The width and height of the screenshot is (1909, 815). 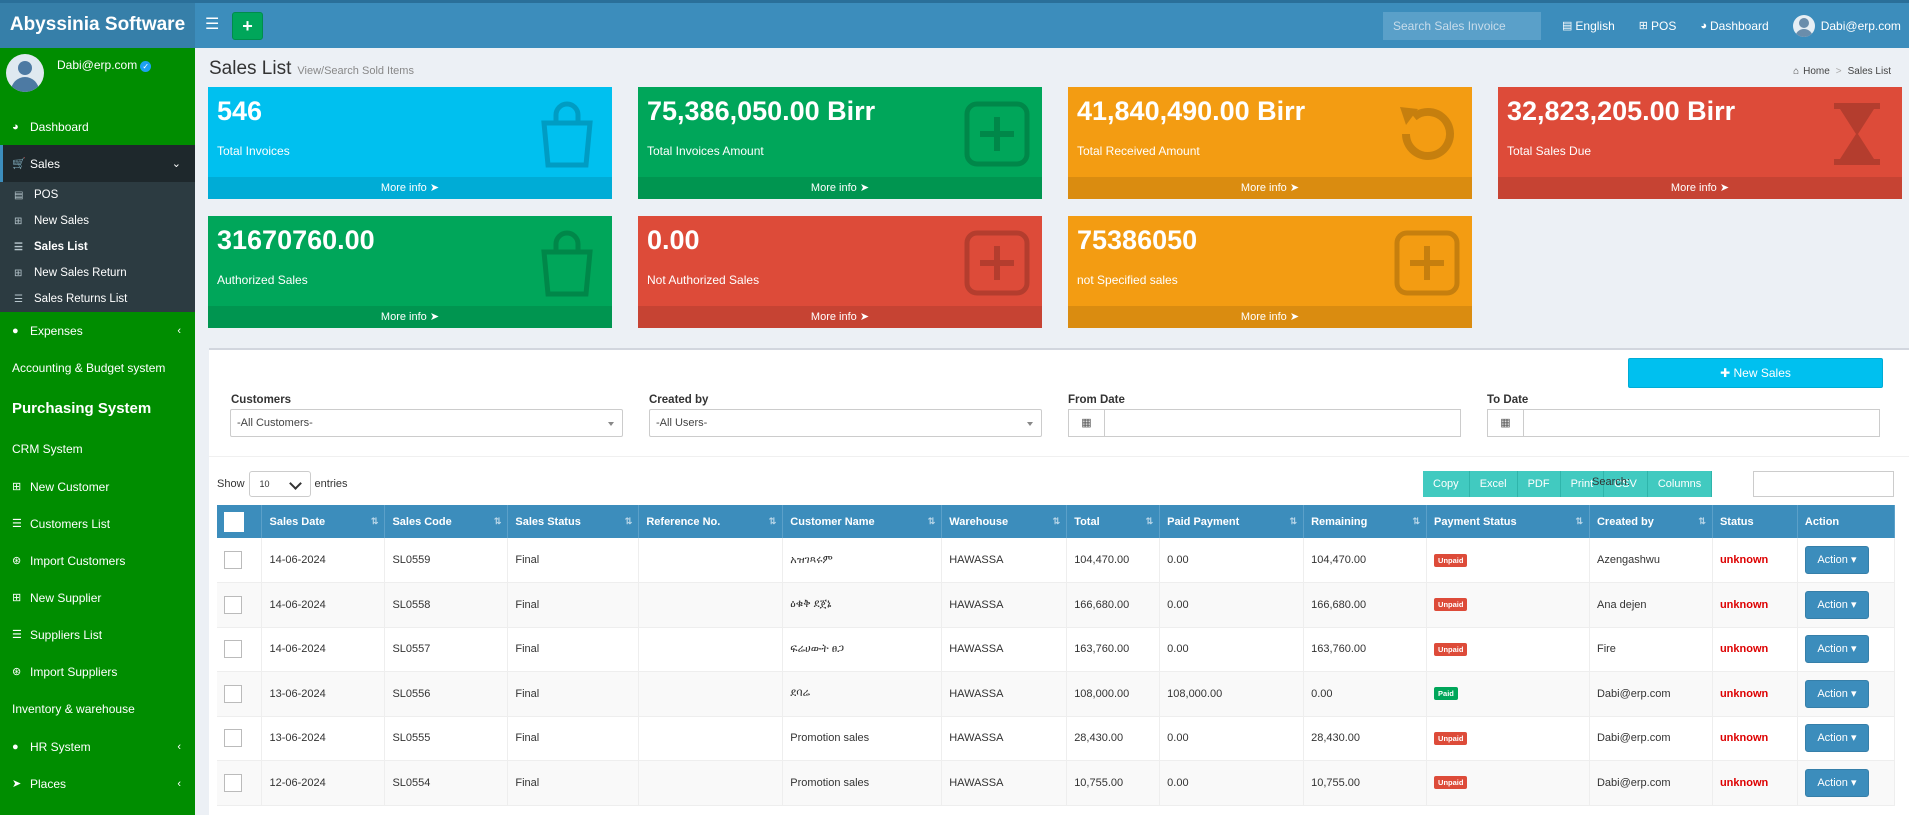 What do you see at coordinates (1113, 521) in the screenshot?
I see `column-header-total: Total ⇅` at bounding box center [1113, 521].